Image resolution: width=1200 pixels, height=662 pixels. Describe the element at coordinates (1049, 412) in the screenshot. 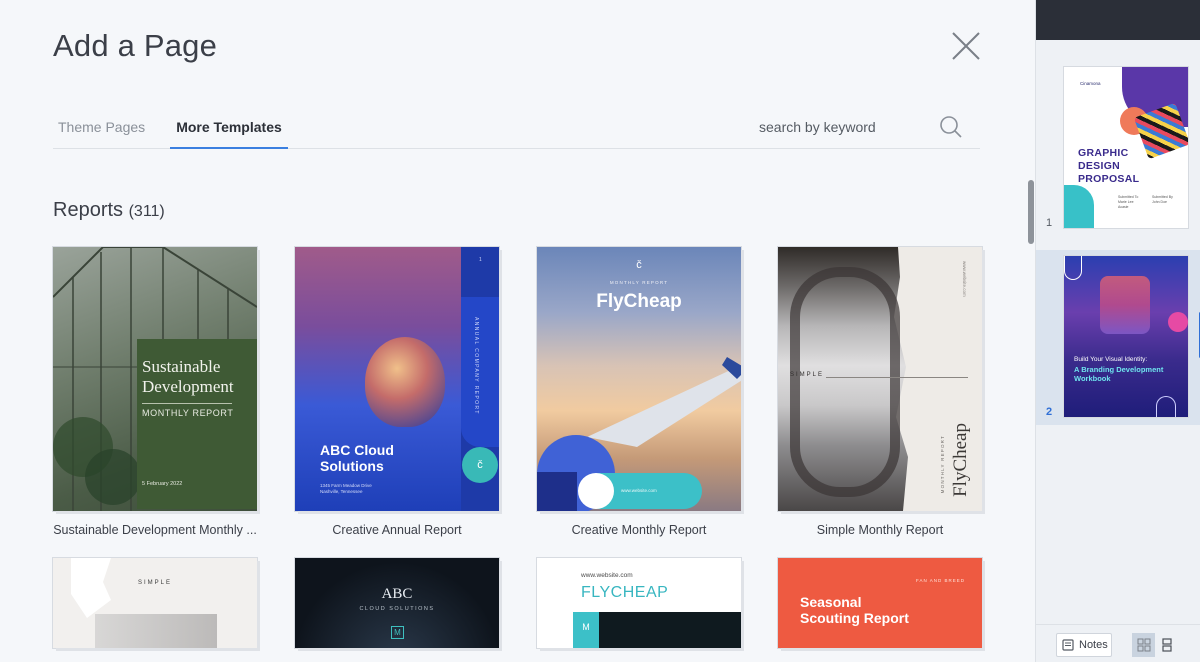

I see `page-number: 2` at that location.